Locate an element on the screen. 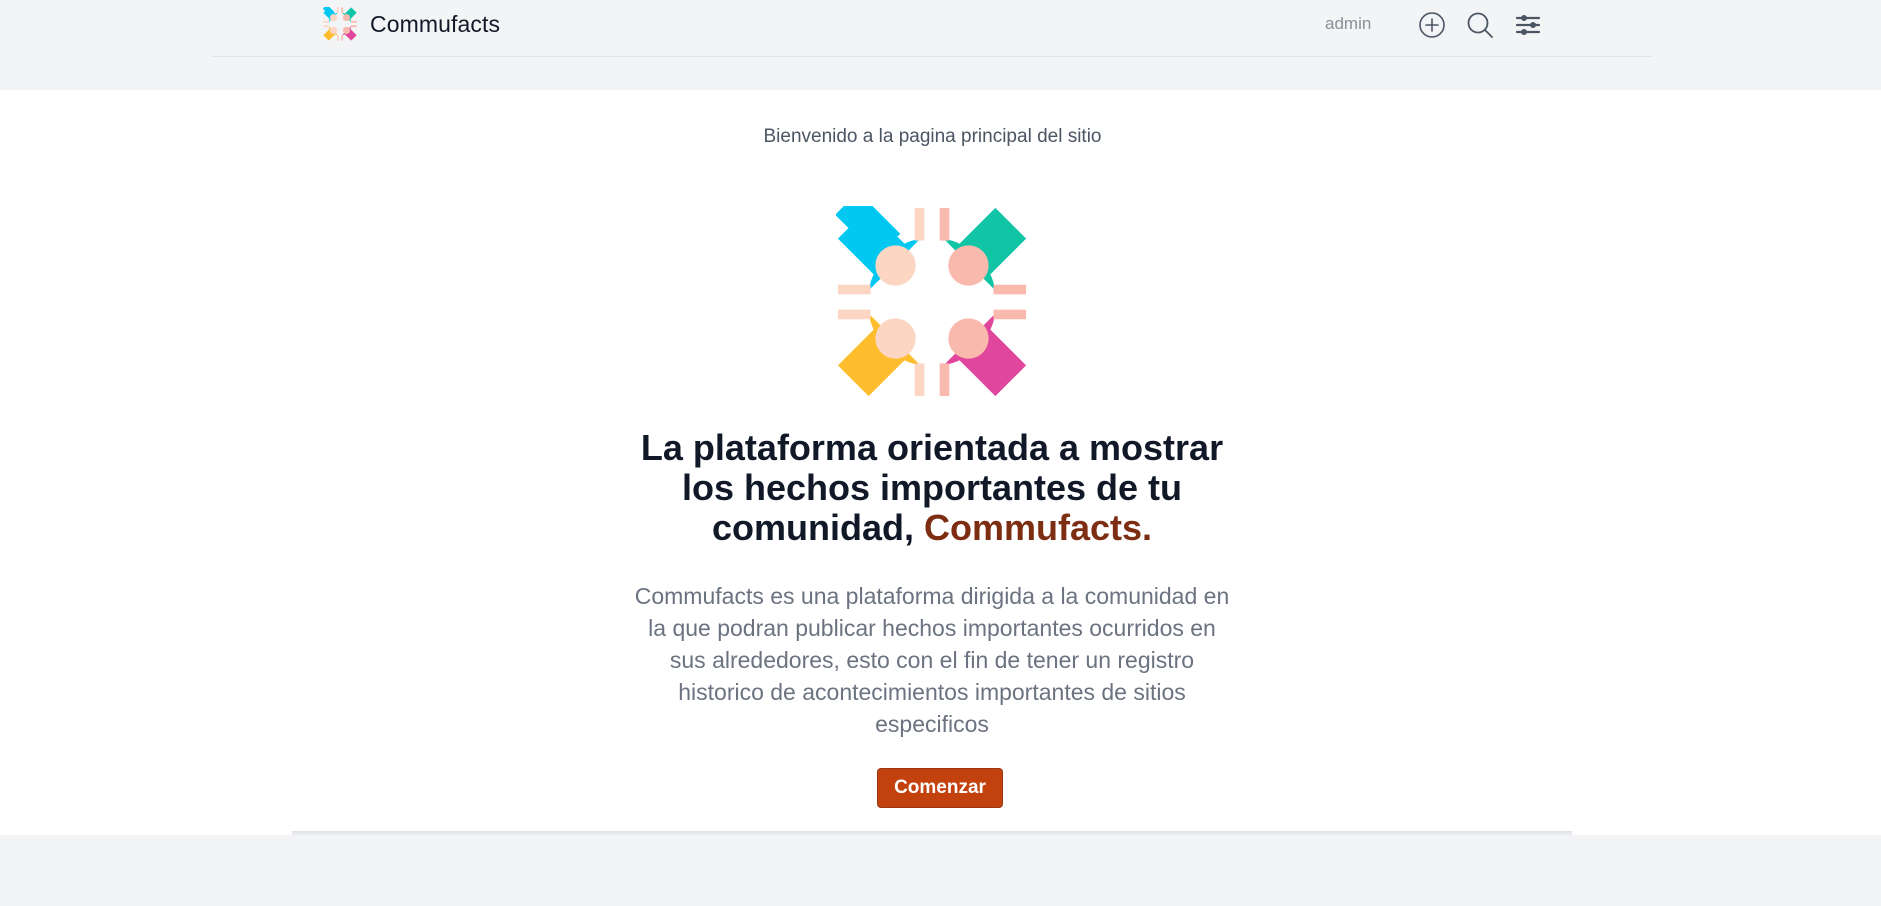 This screenshot has height=906, width=1881. user-menu-link: admin is located at coordinates (1348, 24).